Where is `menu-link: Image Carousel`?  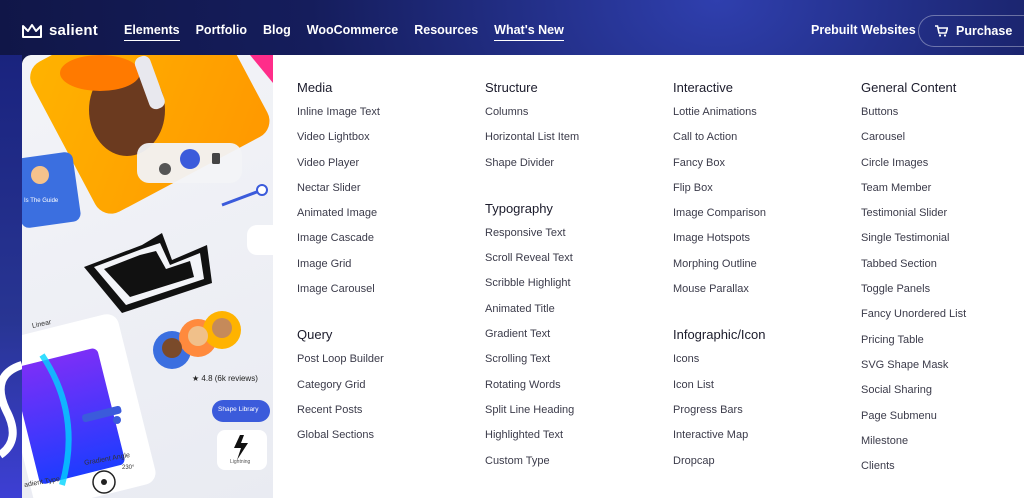 menu-link: Image Carousel is located at coordinates (391, 294).